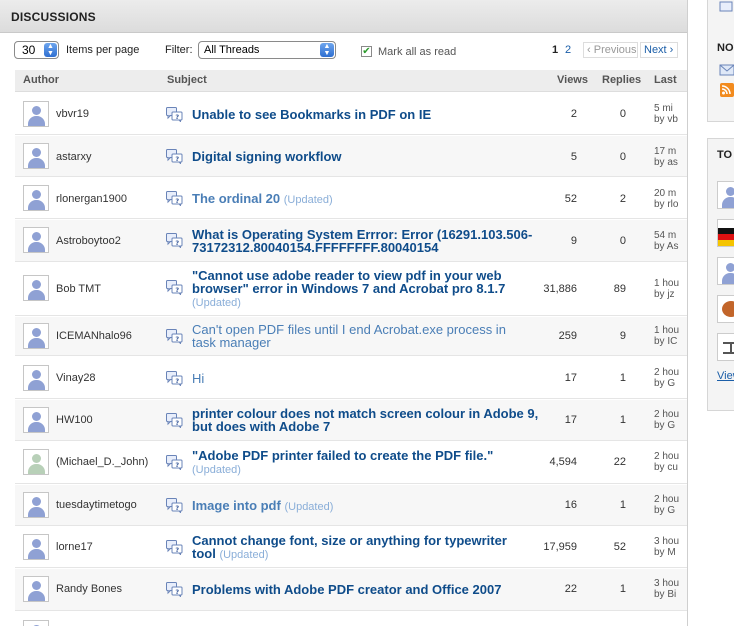  I want to click on thread-last-post: 1 hou by jz, so click(670, 289).